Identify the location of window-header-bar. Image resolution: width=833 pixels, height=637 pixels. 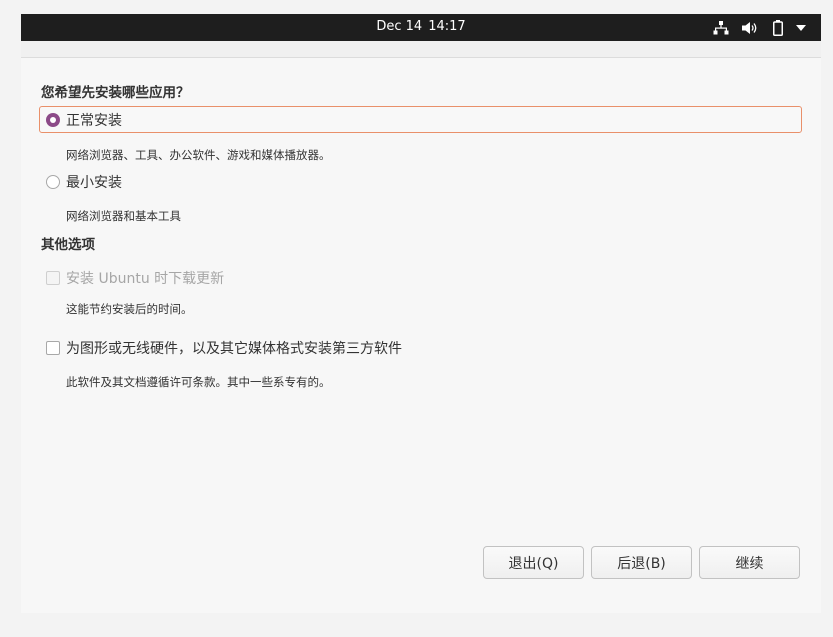
(421, 49).